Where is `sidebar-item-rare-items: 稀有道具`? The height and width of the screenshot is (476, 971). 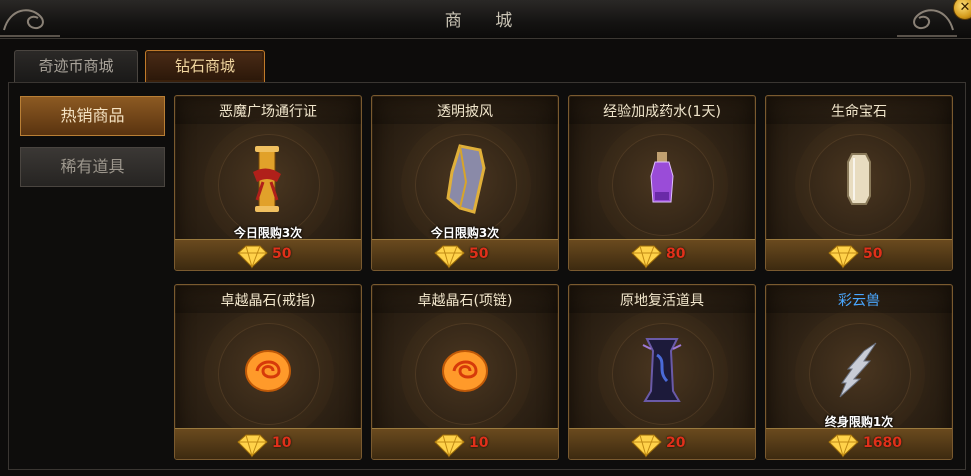
sidebar-item-rare-items: 稀有道具 is located at coordinates (92, 167).